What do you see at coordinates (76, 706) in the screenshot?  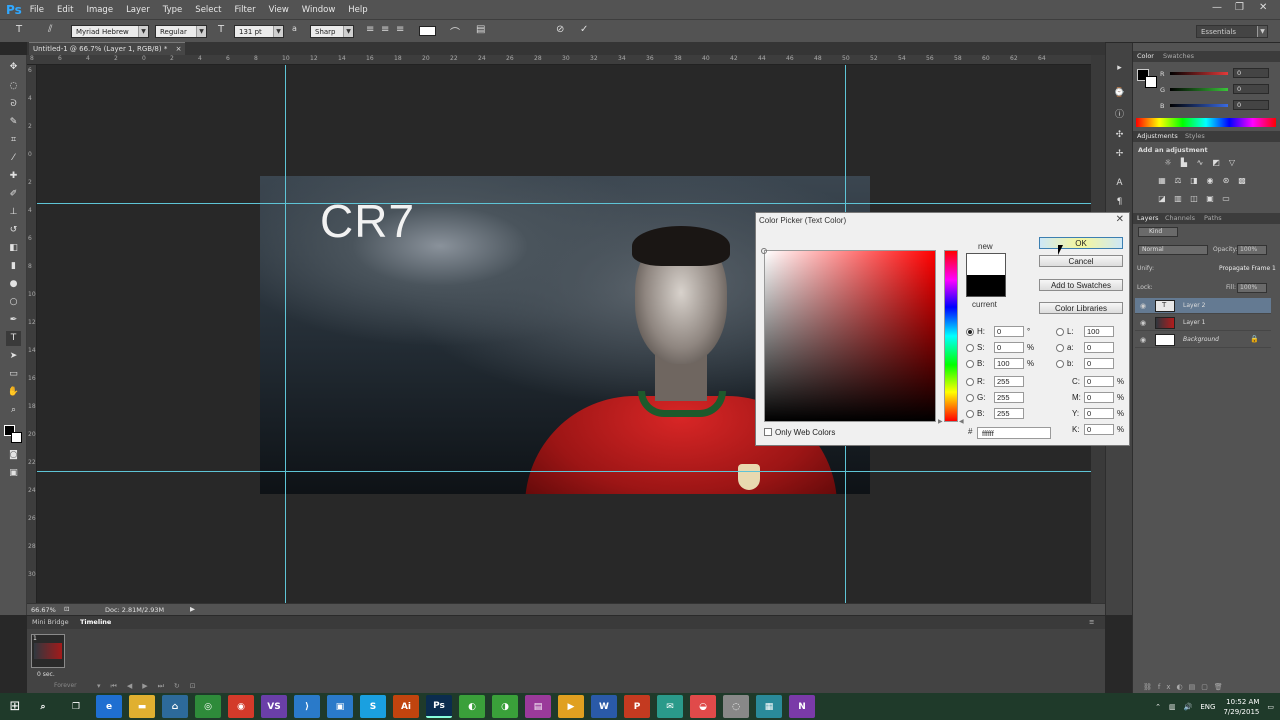 I see `task-view-app-icon: ❐` at bounding box center [76, 706].